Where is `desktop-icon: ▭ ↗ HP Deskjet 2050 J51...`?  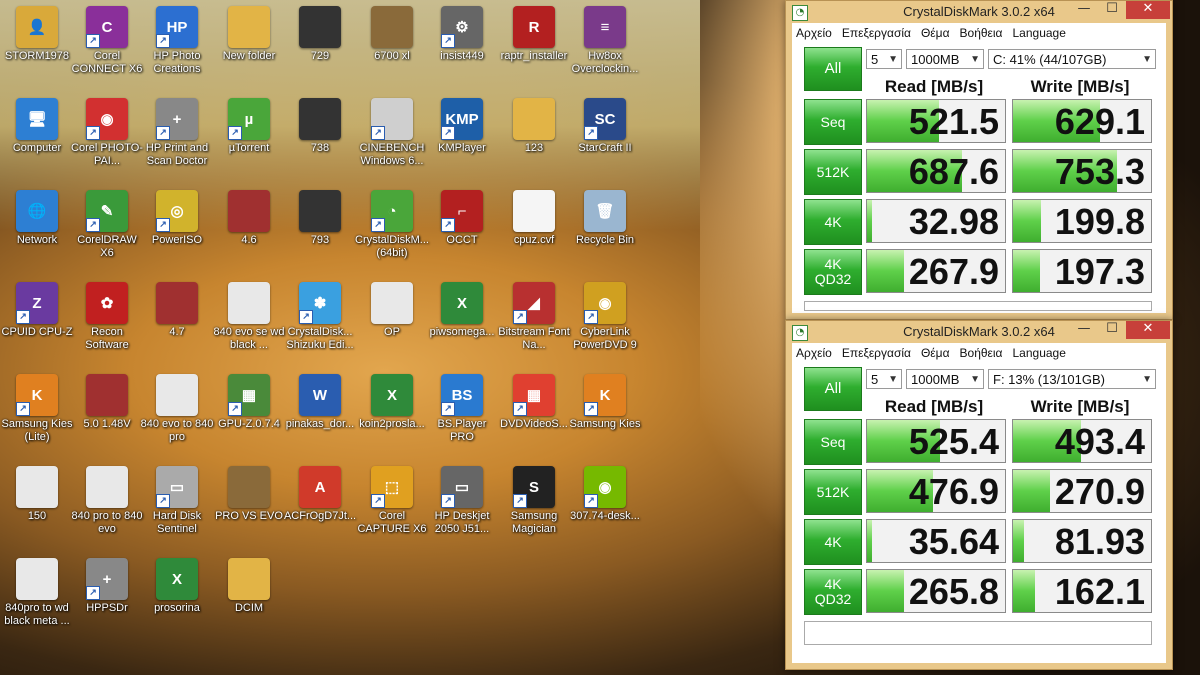 desktop-icon: ▭ ↗ HP Deskjet 2050 J51... is located at coordinates (462, 507).